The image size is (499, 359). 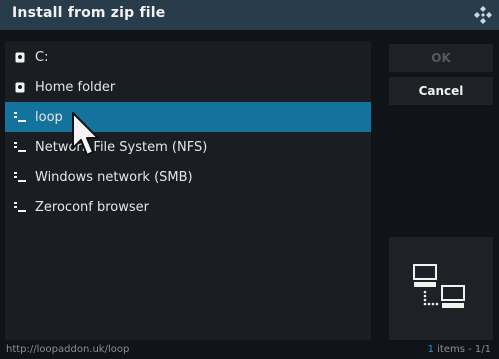 I want to click on list-item-label: Network File System (NFS), so click(x=121, y=147).